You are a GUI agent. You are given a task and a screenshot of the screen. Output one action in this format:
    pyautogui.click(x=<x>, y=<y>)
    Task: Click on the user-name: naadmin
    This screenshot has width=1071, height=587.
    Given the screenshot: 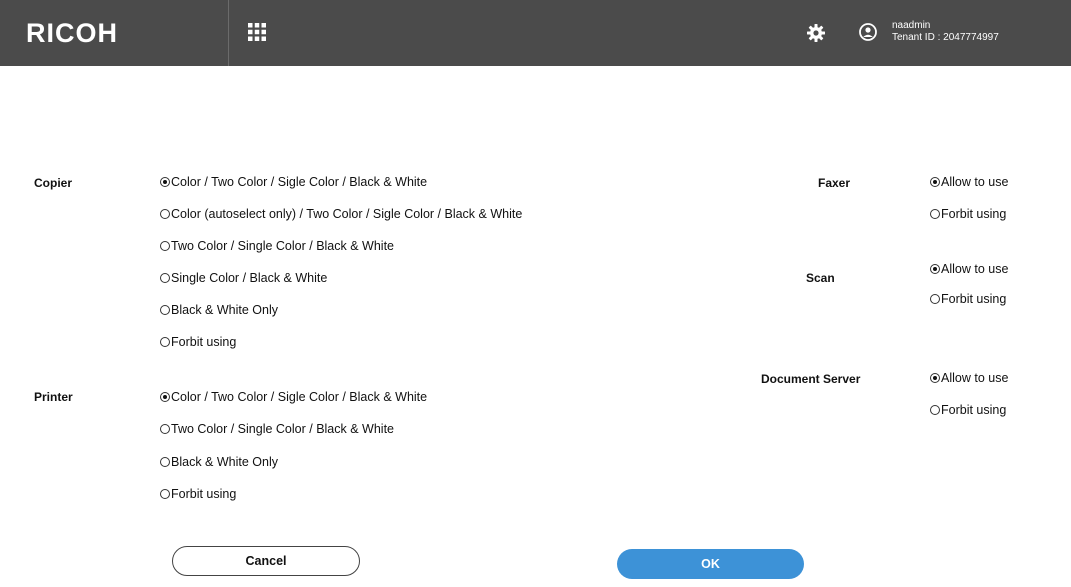 What is the action you would take?
    pyautogui.click(x=911, y=25)
    